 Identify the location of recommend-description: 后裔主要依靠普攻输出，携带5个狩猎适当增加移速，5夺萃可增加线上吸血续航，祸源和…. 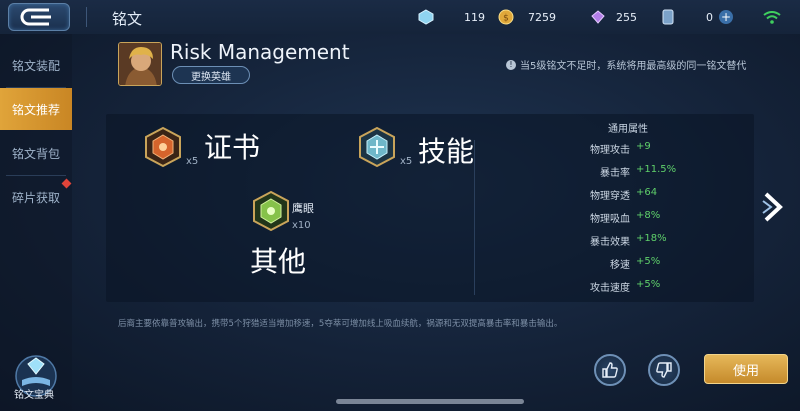
(340, 324).